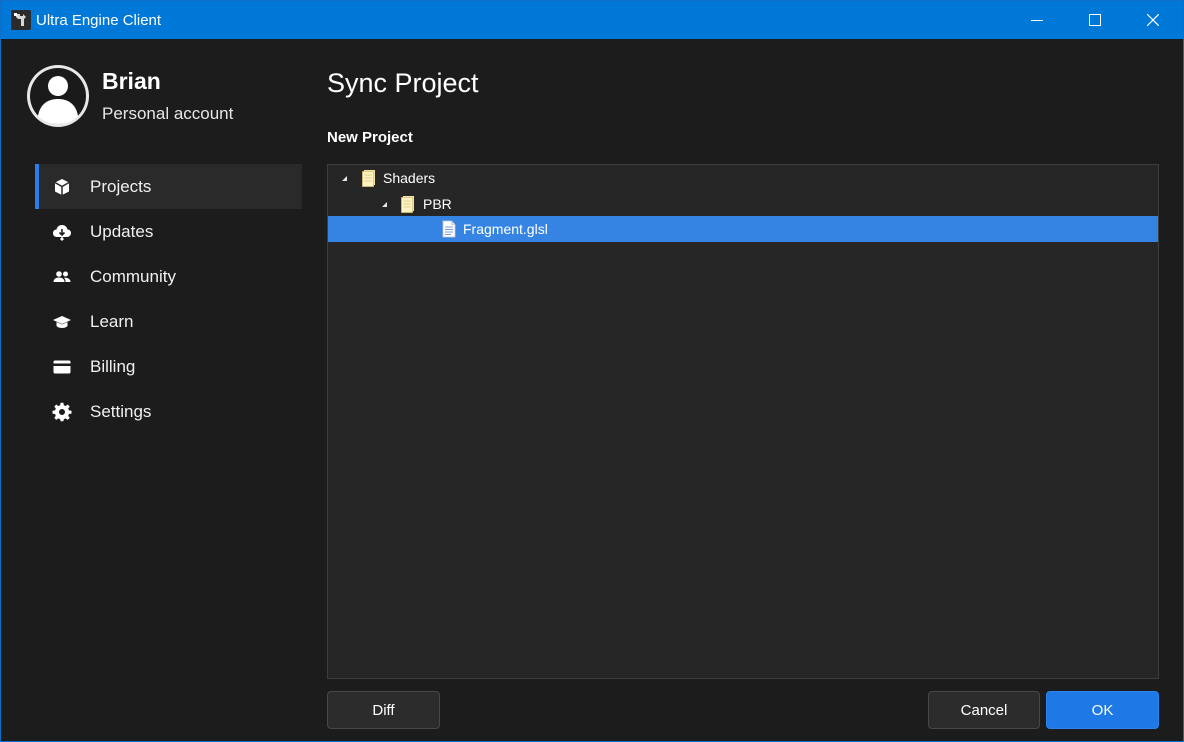 The width and height of the screenshot is (1184, 742). I want to click on user-name: Brian, so click(131, 81).